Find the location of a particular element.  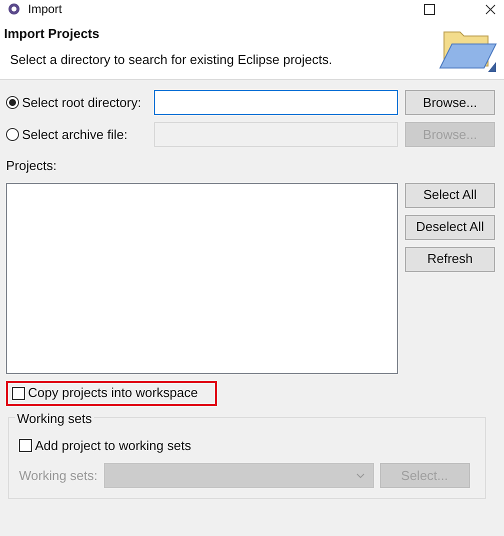

push-button: Refresh is located at coordinates (450, 259).